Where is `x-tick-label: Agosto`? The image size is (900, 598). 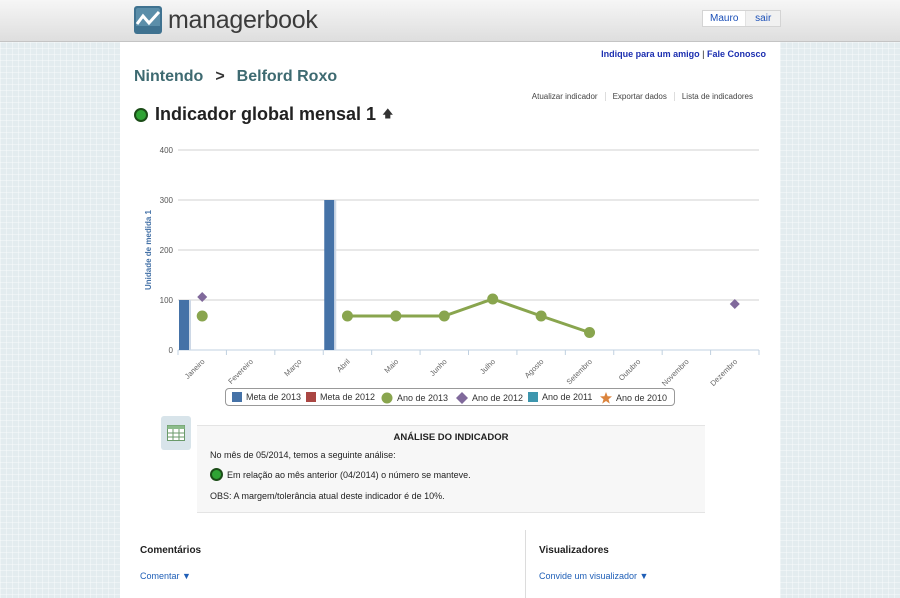 x-tick-label: Agosto is located at coordinates (534, 368).